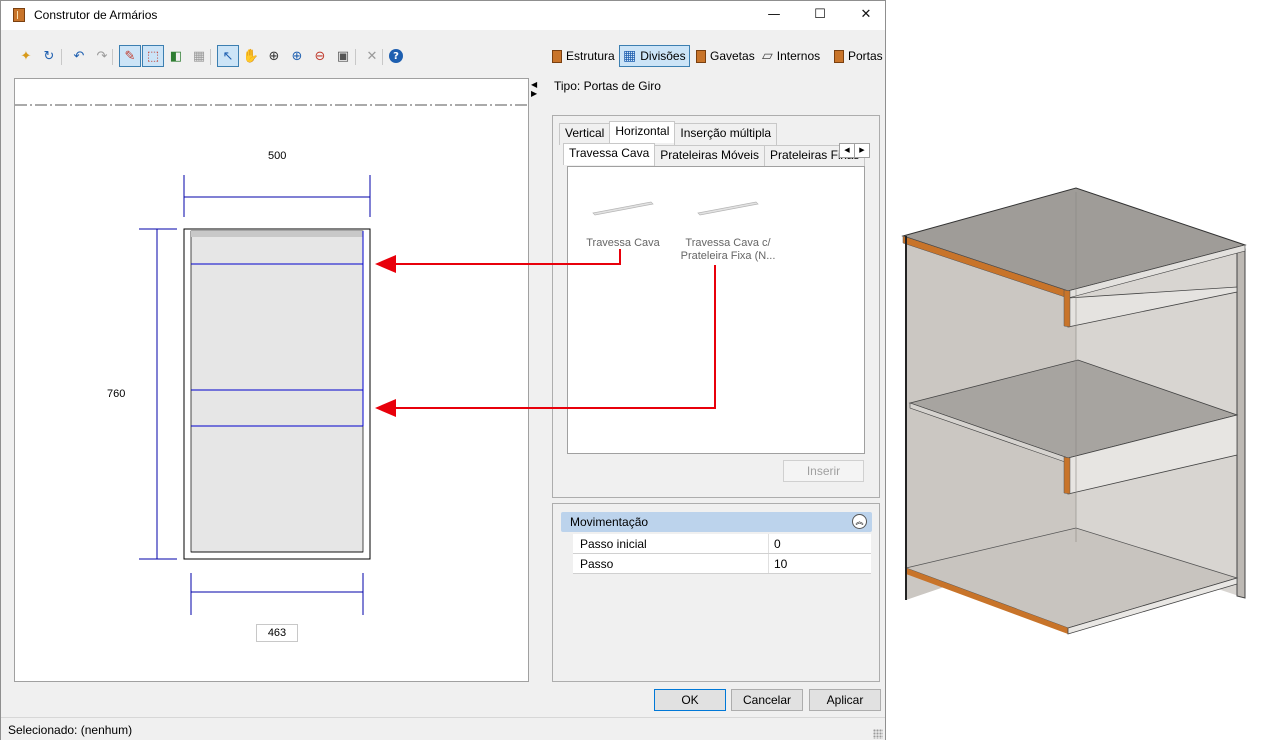 The image size is (1265, 740). What do you see at coordinates (1241, 423) in the screenshot?
I see `right-side-panel` at bounding box center [1241, 423].